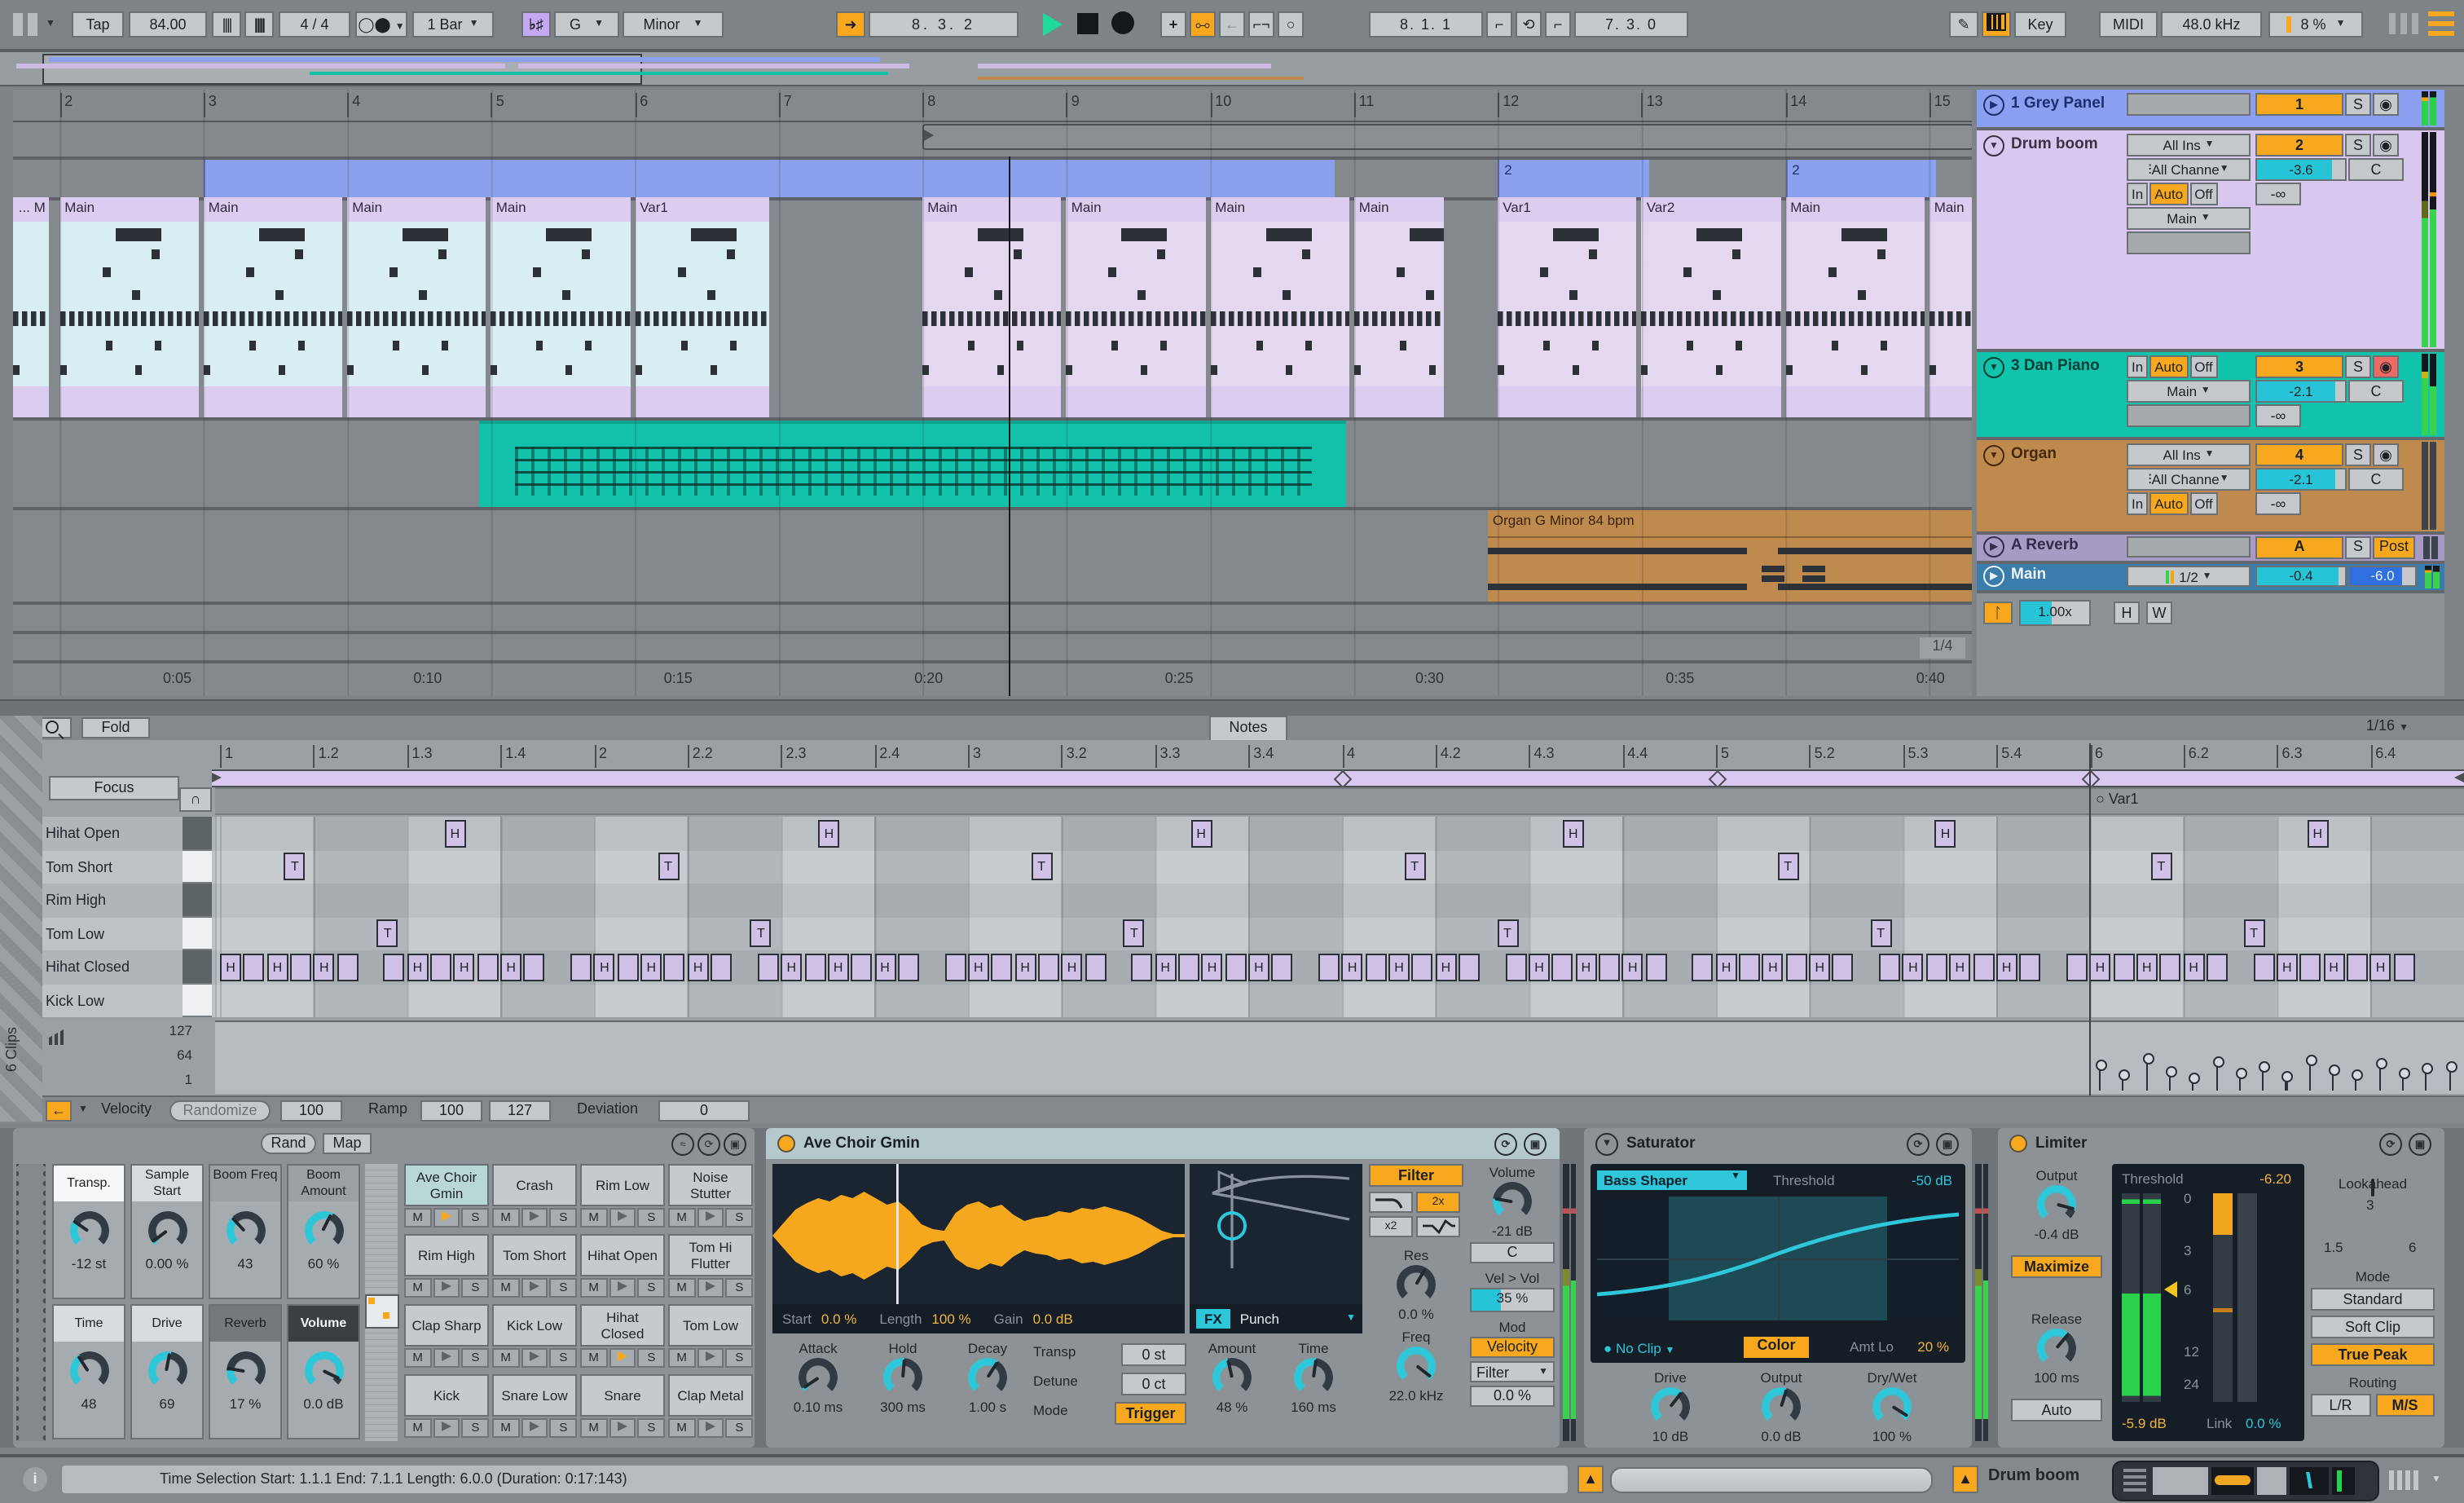 This screenshot has height=1503, width=2464. I want to click on pad-name: Hihat Closed, so click(622, 1325).